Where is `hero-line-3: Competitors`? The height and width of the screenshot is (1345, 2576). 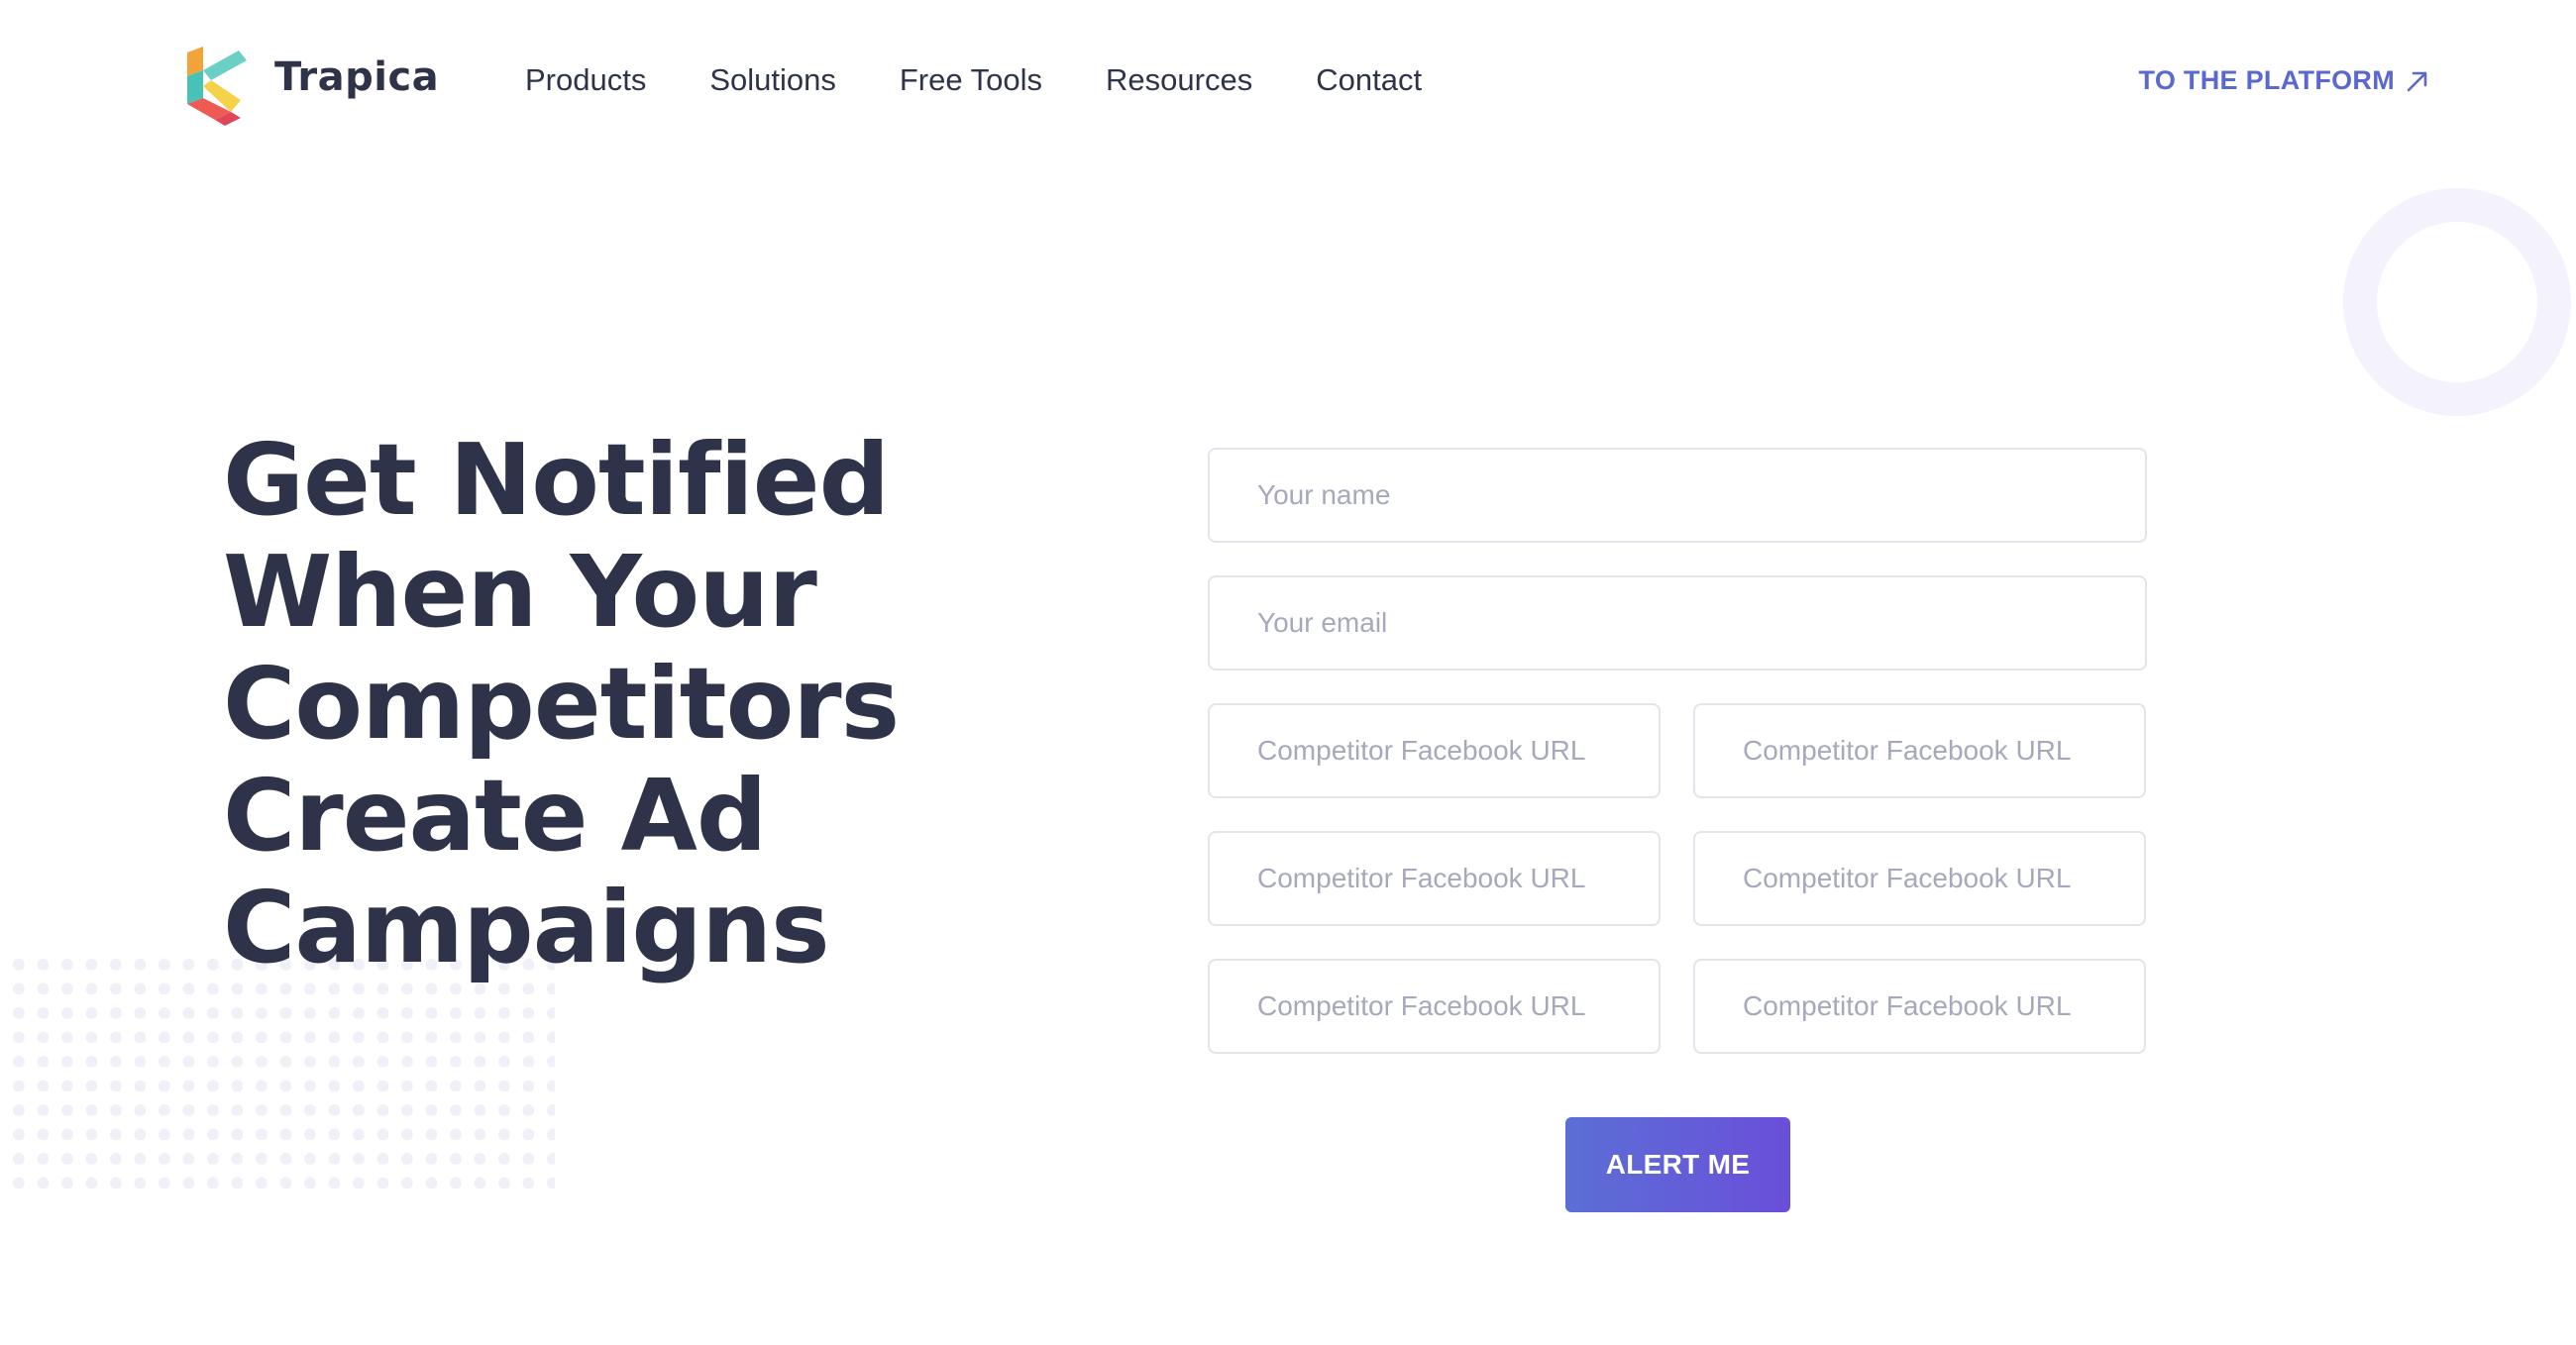 hero-line-3: Competitors is located at coordinates (561, 704).